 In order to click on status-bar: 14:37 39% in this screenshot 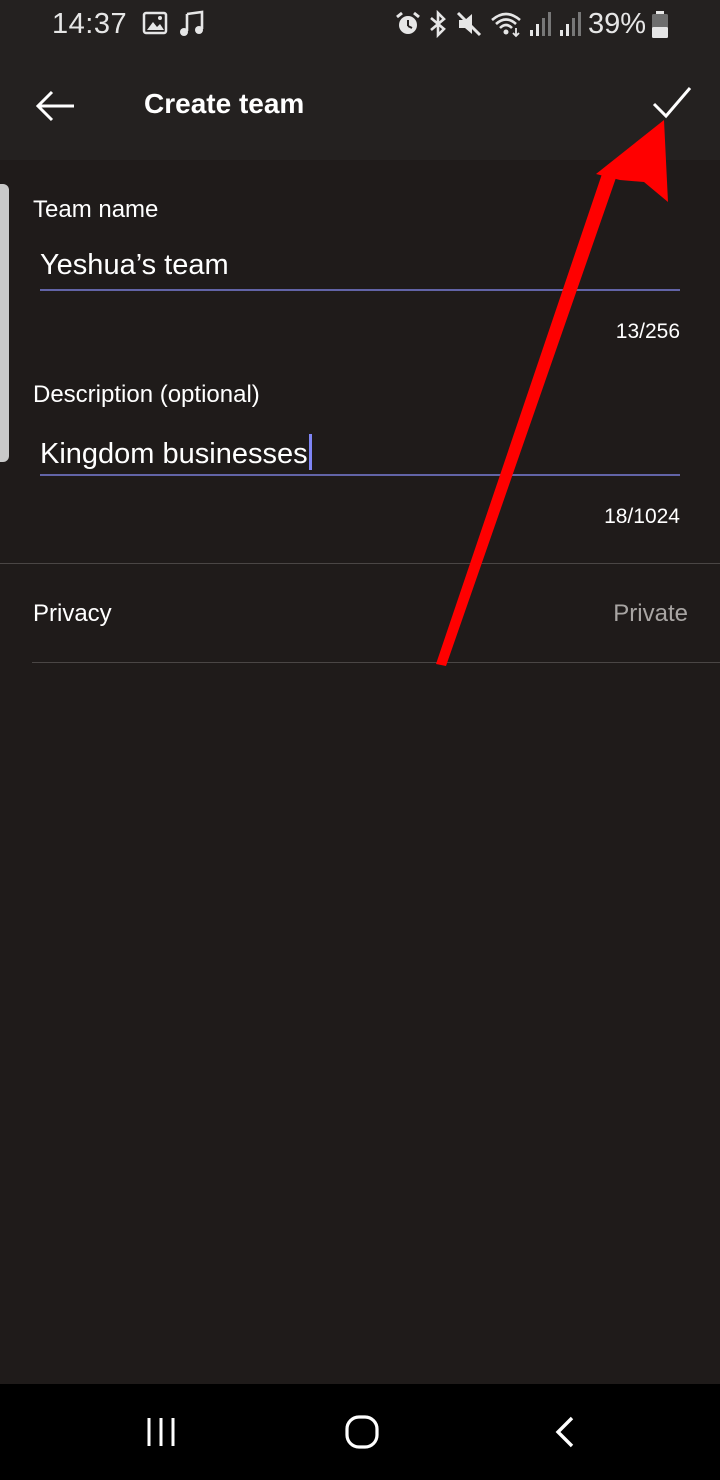, I will do `click(360, 26)`.